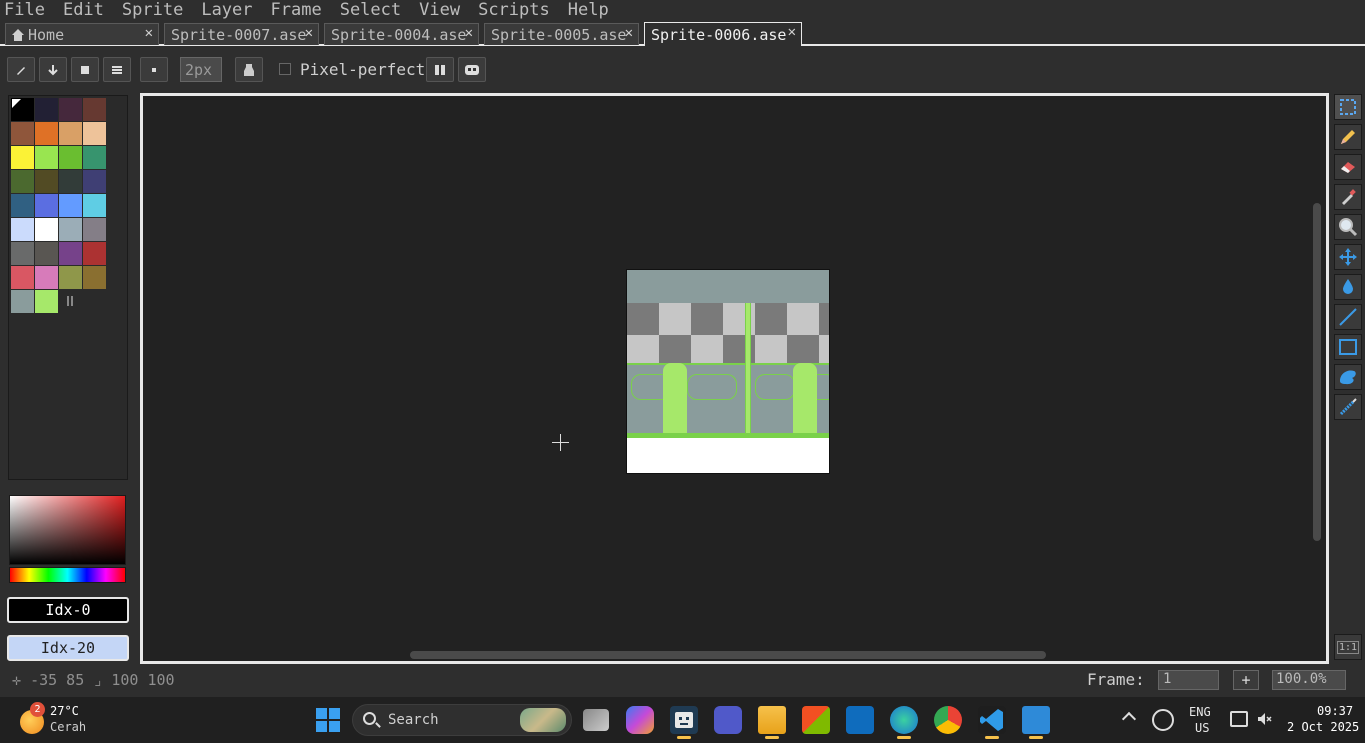 The image size is (1365, 743). I want to click on brush-shape-button, so click(154, 69).